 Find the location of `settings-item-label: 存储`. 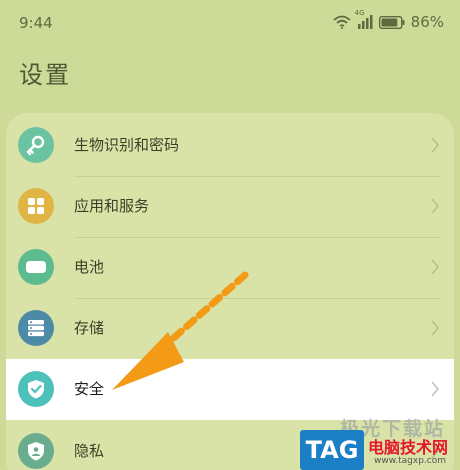

settings-item-label: 存储 is located at coordinates (89, 328).